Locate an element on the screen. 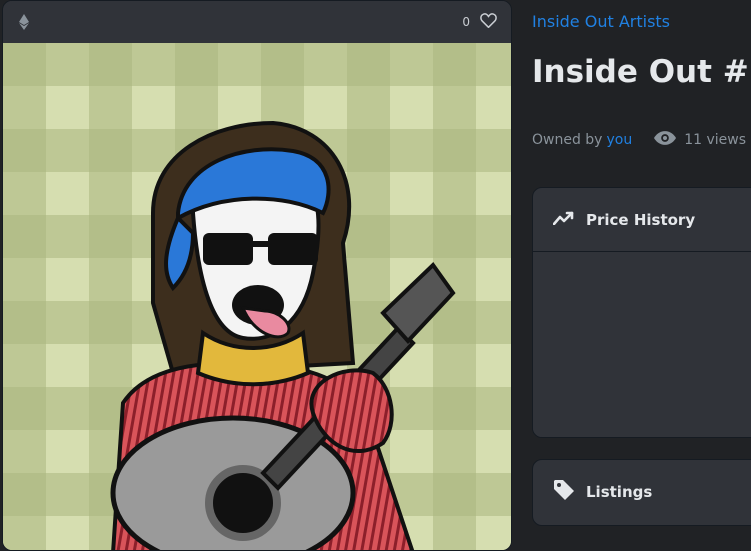 The height and width of the screenshot is (551, 751). price-history-panel: Price History is located at coordinates (641, 312).